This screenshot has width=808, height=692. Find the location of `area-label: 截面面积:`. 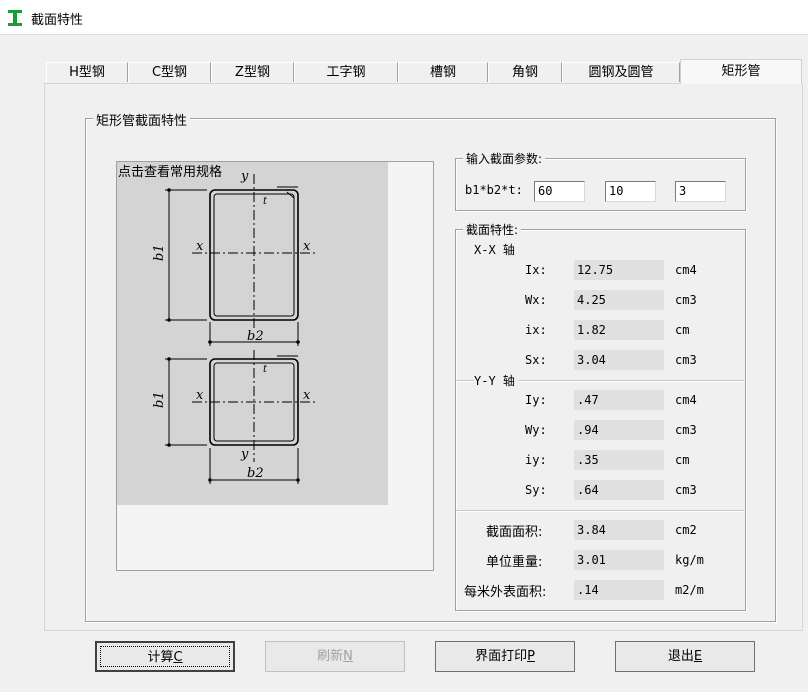

area-label: 截面面积: is located at coordinates (514, 532).